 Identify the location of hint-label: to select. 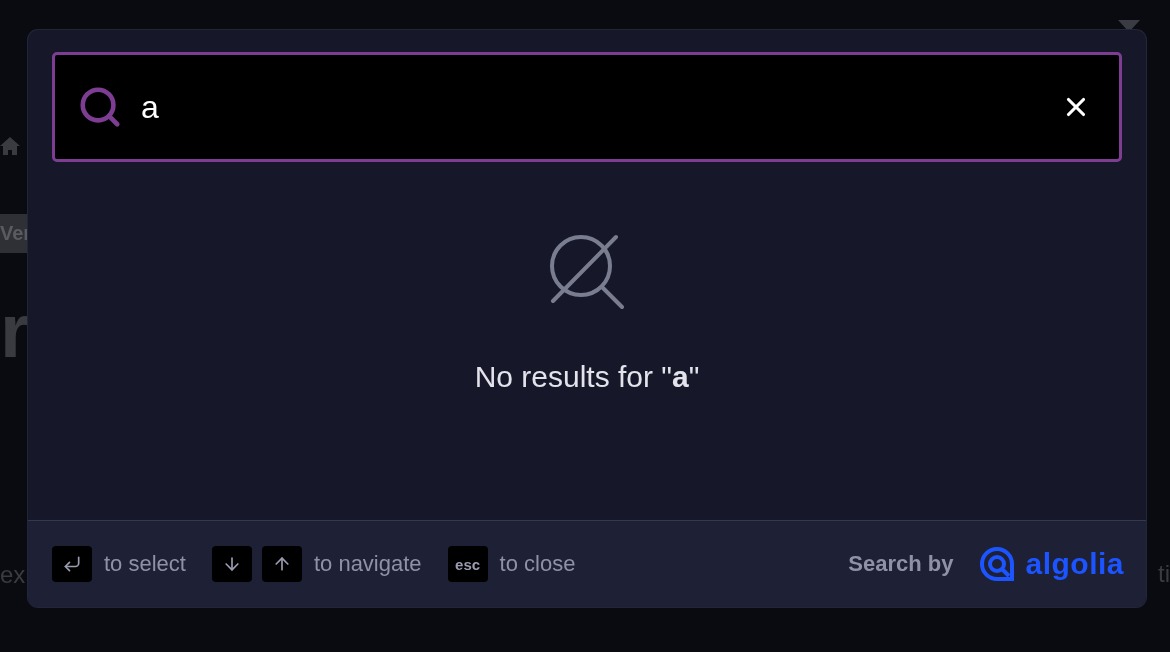
(145, 564).